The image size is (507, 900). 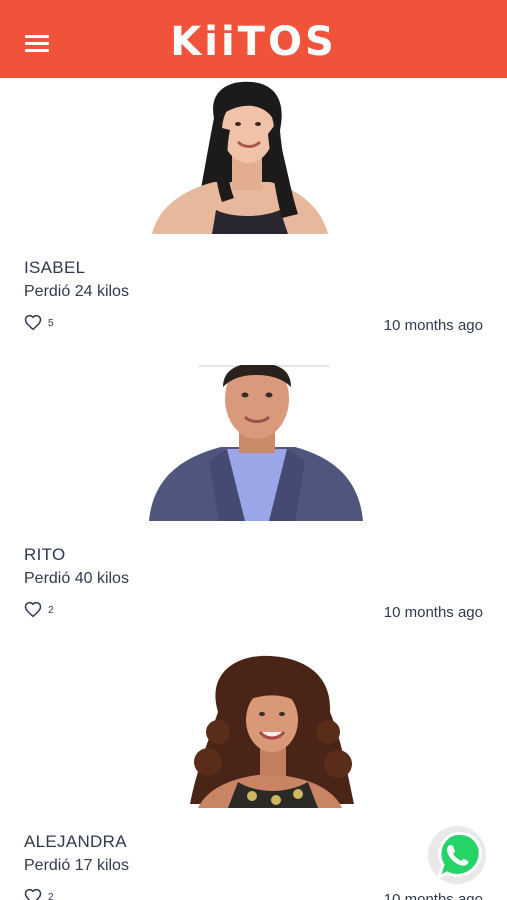 I want to click on whatsapp-button, so click(x=457, y=855).